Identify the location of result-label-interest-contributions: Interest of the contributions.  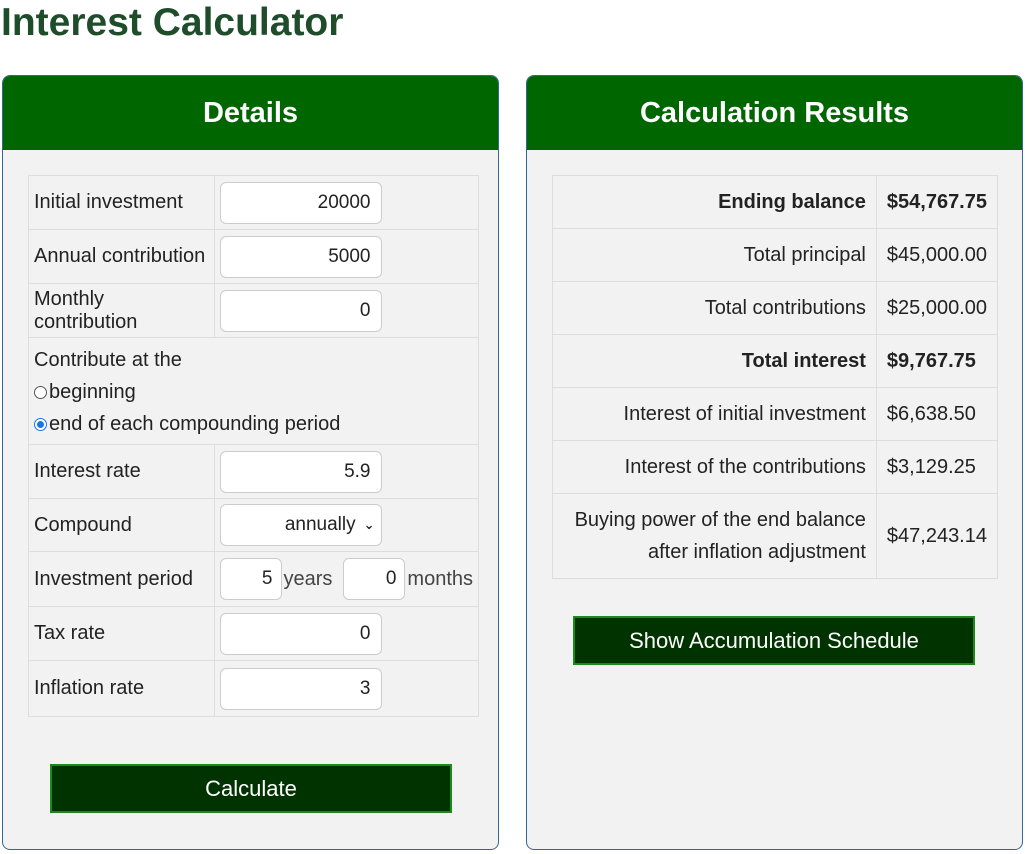
(714, 467).